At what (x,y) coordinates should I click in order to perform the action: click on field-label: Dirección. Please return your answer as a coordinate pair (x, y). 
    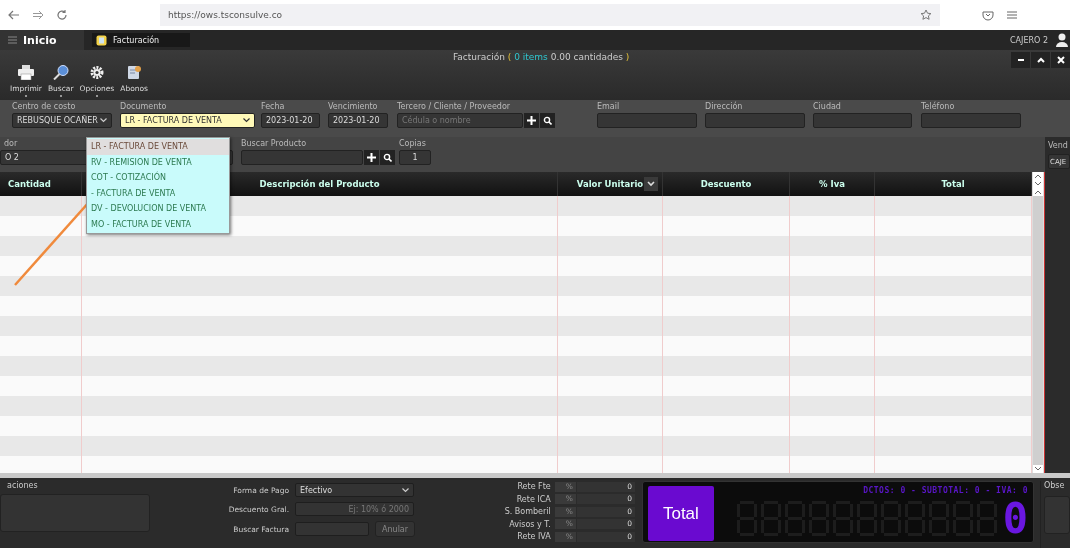
    Looking at the image, I should click on (724, 106).